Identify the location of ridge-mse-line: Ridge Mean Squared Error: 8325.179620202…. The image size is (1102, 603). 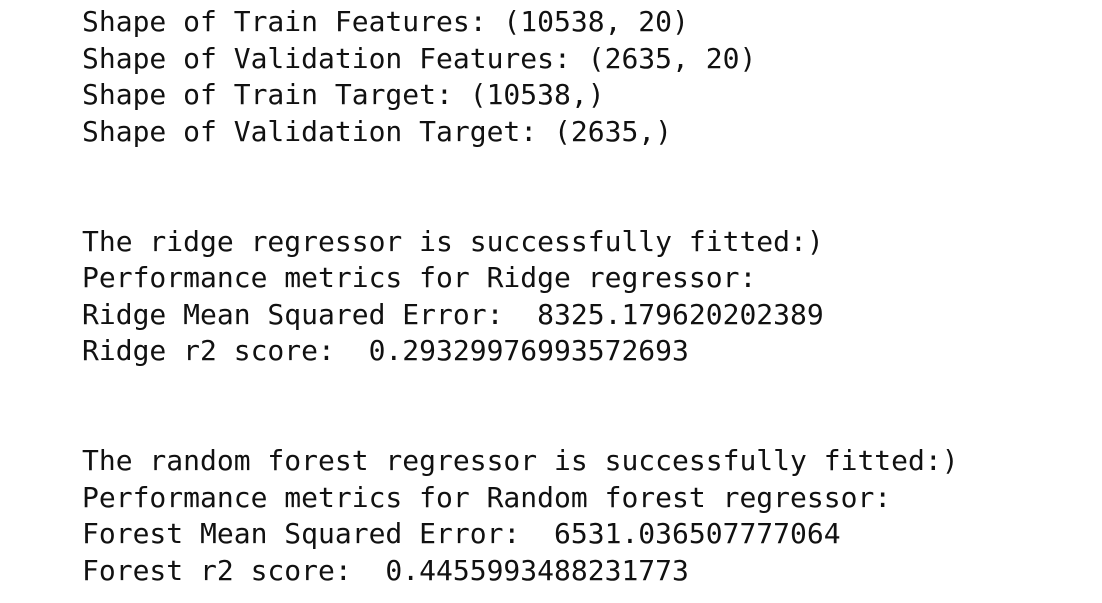
(453, 314).